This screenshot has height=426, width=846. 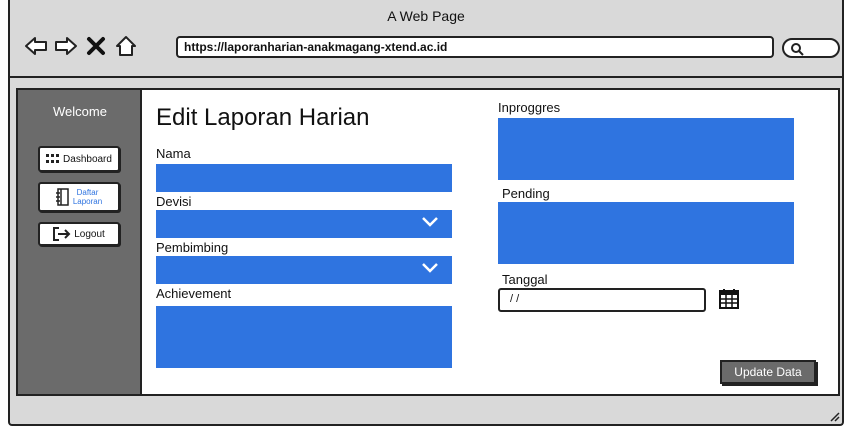 What do you see at coordinates (768, 372) in the screenshot?
I see `update-data-button: Update Data` at bounding box center [768, 372].